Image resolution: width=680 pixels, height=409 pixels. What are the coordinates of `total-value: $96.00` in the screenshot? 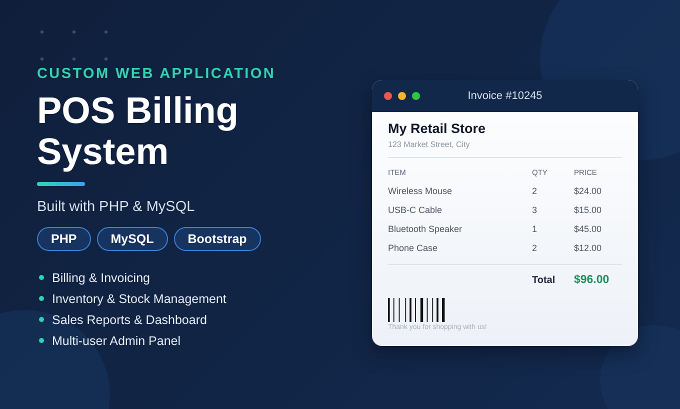 It's located at (592, 280).